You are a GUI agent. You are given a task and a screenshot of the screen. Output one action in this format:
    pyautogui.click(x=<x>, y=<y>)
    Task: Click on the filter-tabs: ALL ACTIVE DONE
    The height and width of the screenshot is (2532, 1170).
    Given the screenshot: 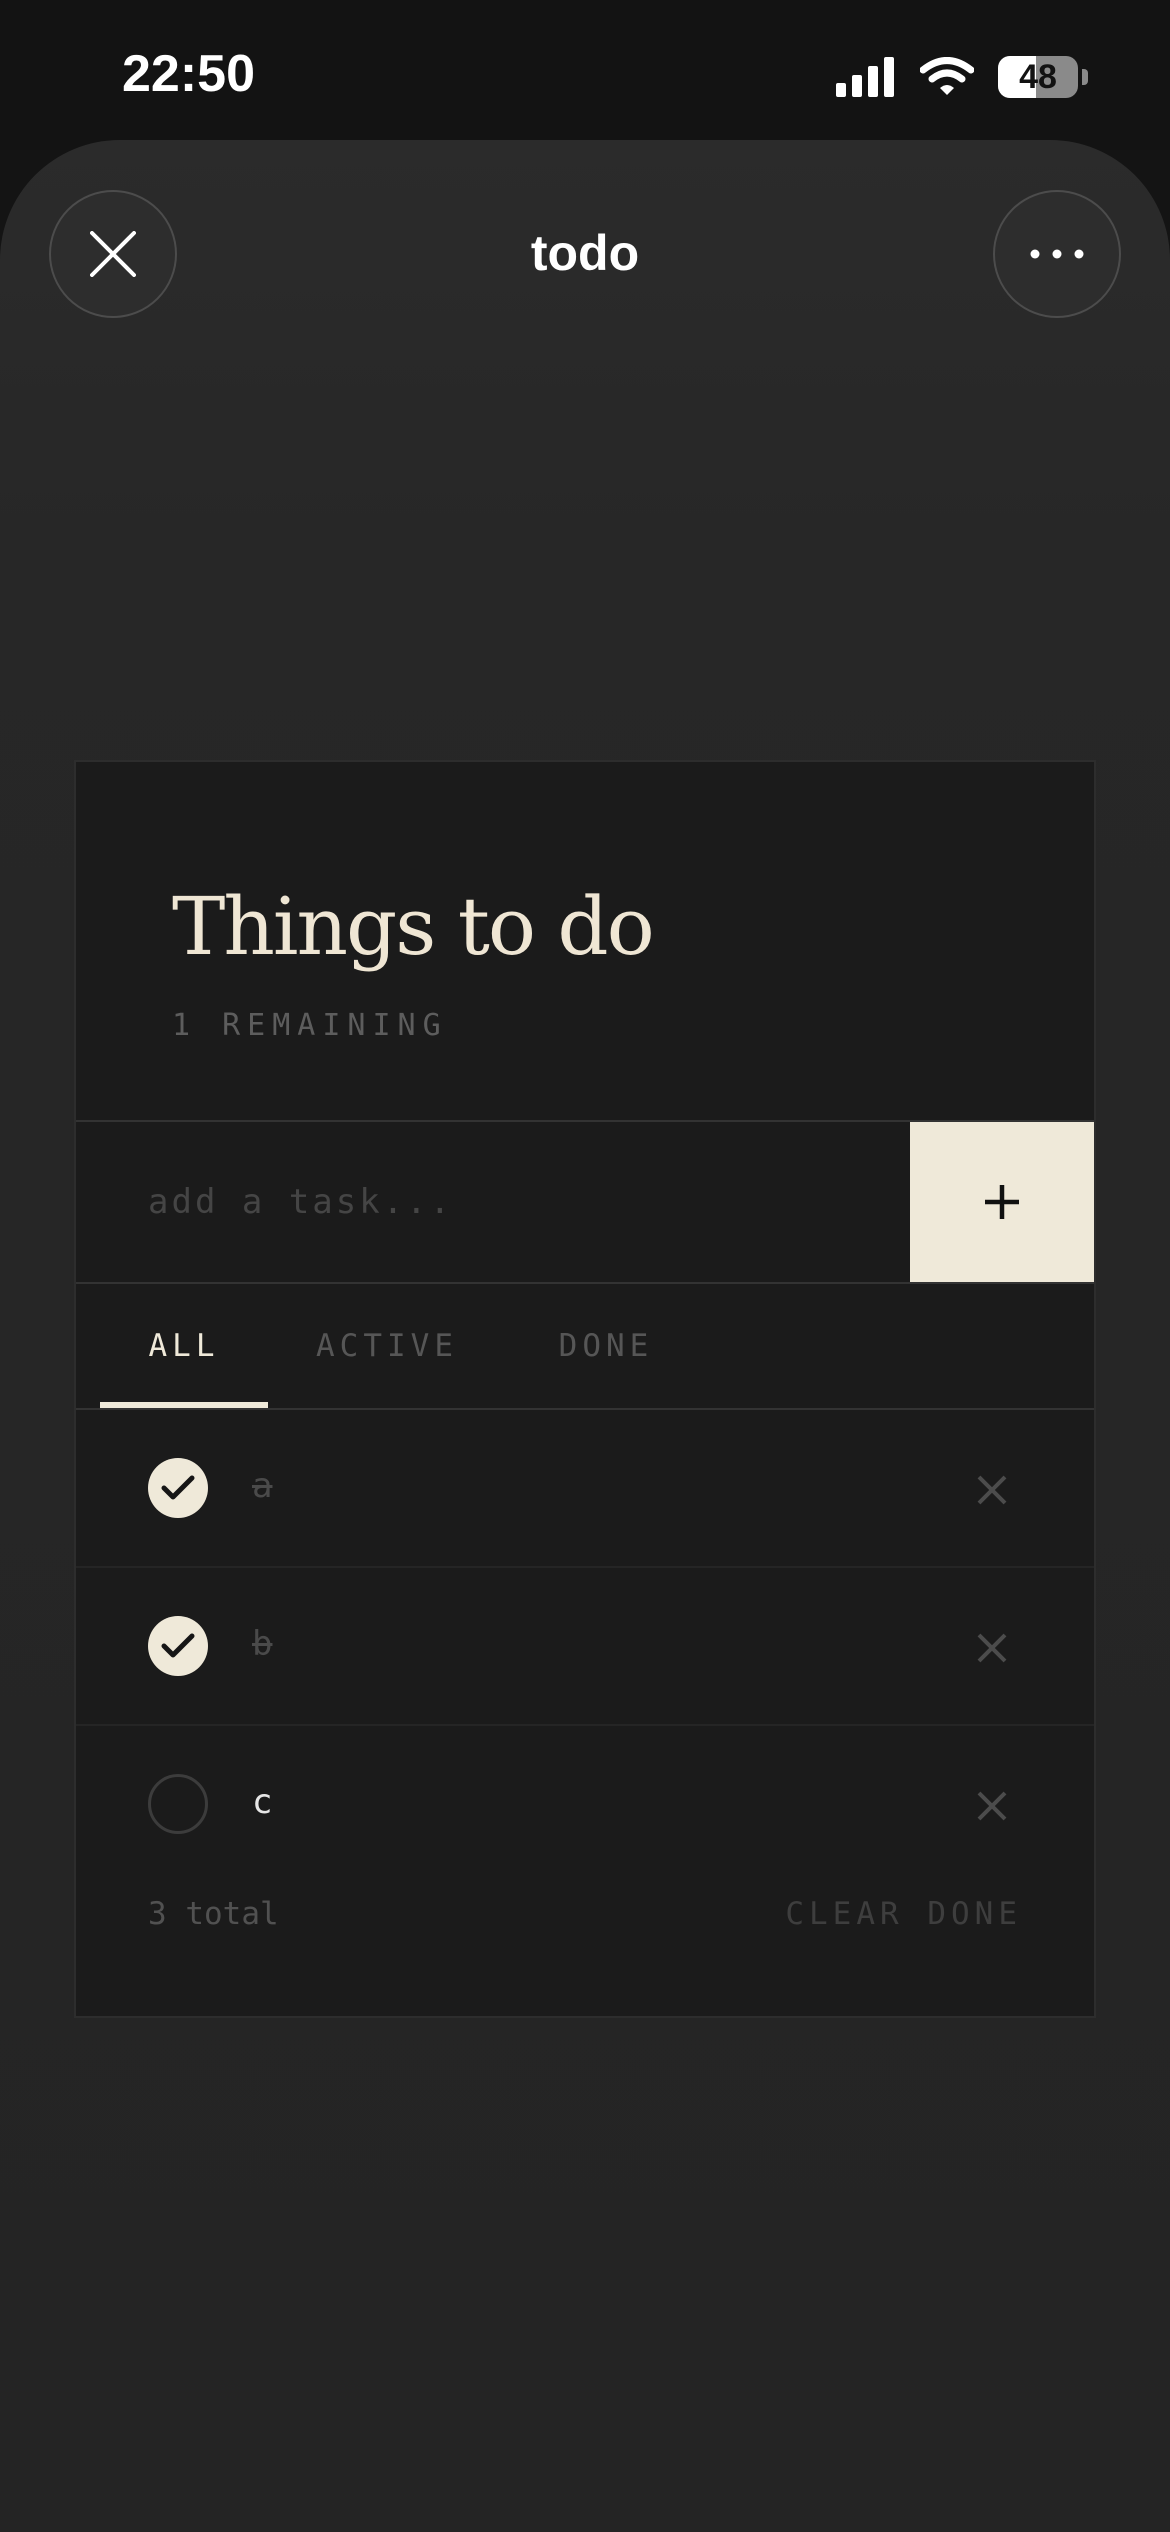 What is the action you would take?
    pyautogui.click(x=585, y=1347)
    